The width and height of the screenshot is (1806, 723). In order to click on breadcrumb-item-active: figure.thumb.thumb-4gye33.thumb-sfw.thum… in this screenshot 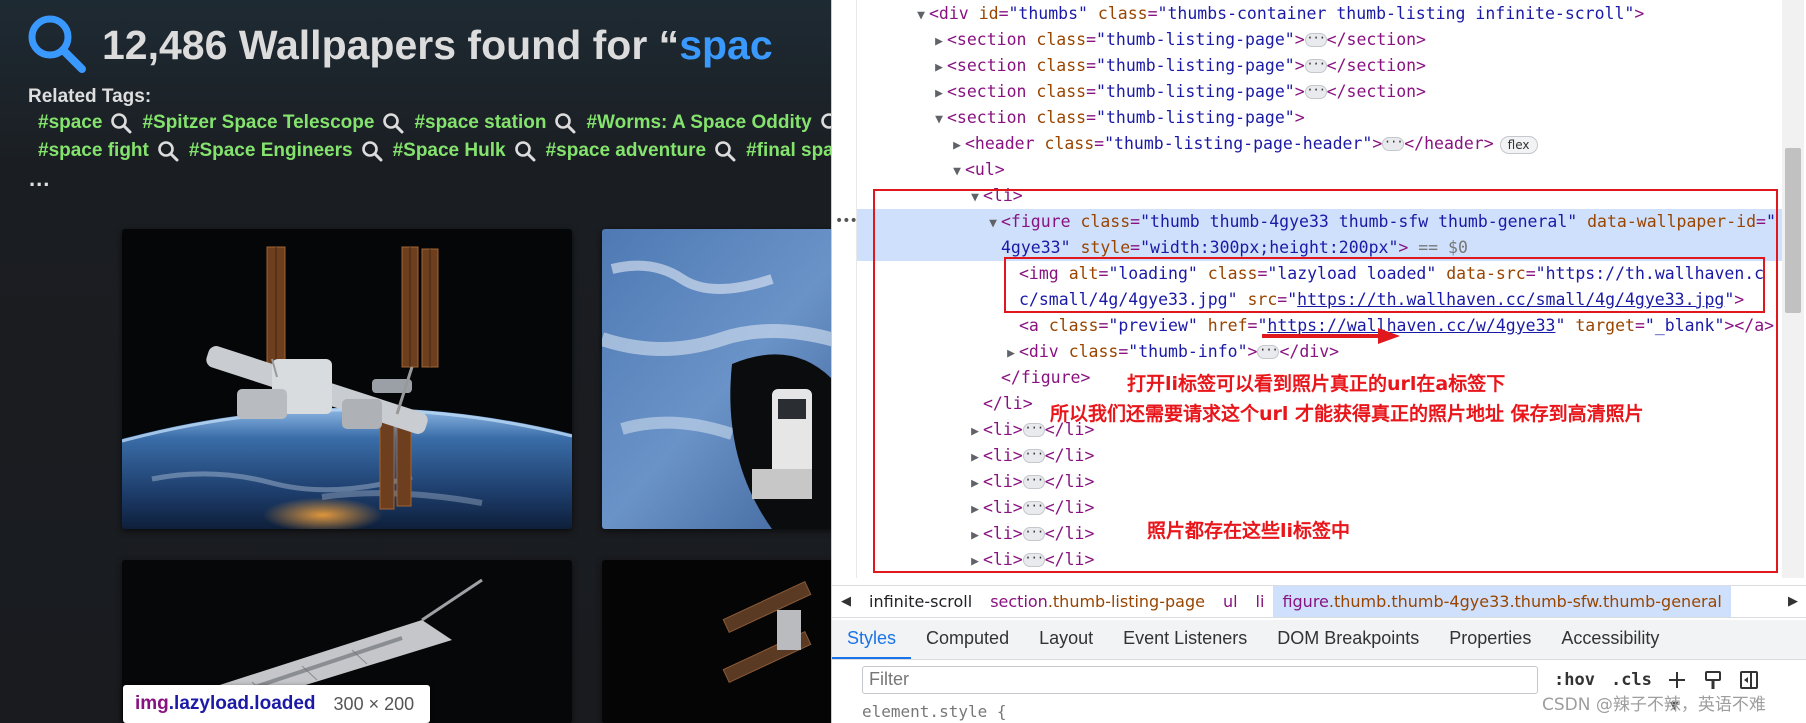, I will do `click(1502, 601)`.